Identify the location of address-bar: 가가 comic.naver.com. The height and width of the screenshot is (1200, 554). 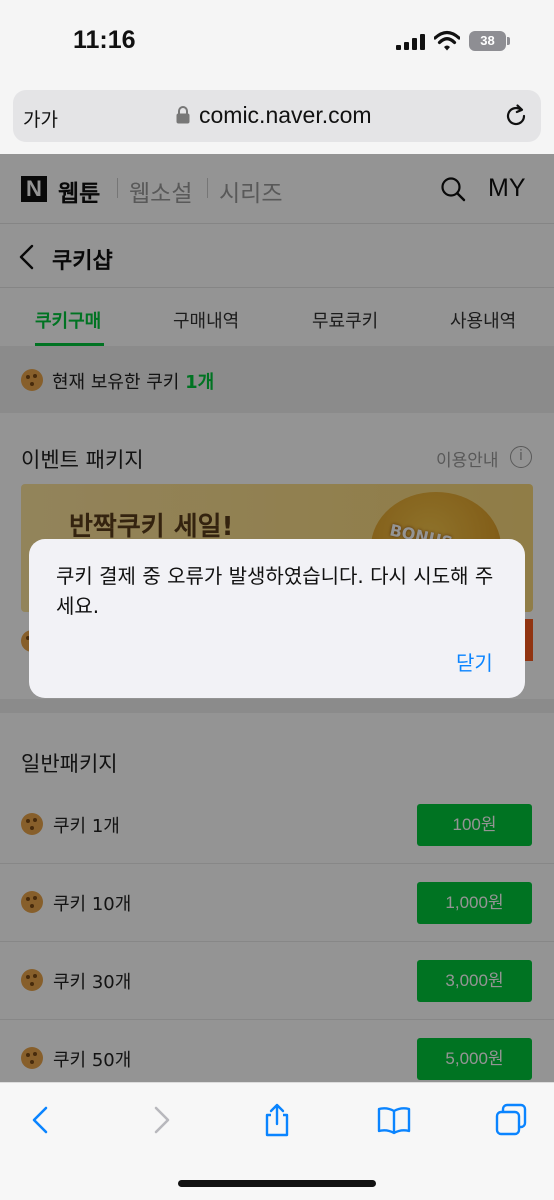
(277, 116).